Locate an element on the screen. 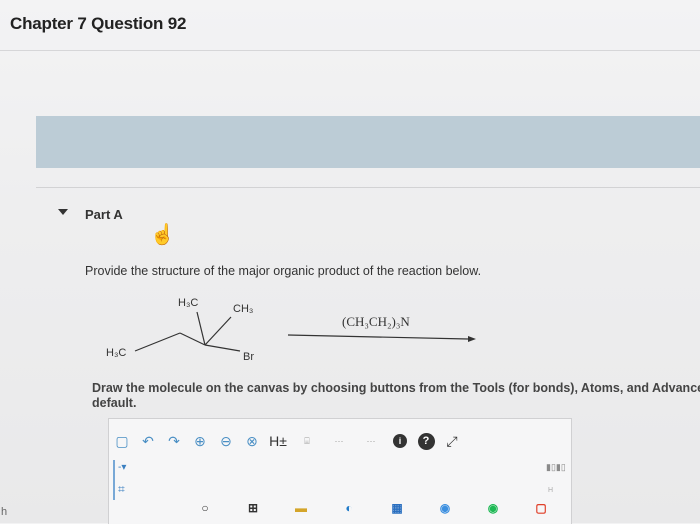 This screenshot has width=700, height=524. bond-tool-icon: ‑▾ is located at coordinates (122, 467).